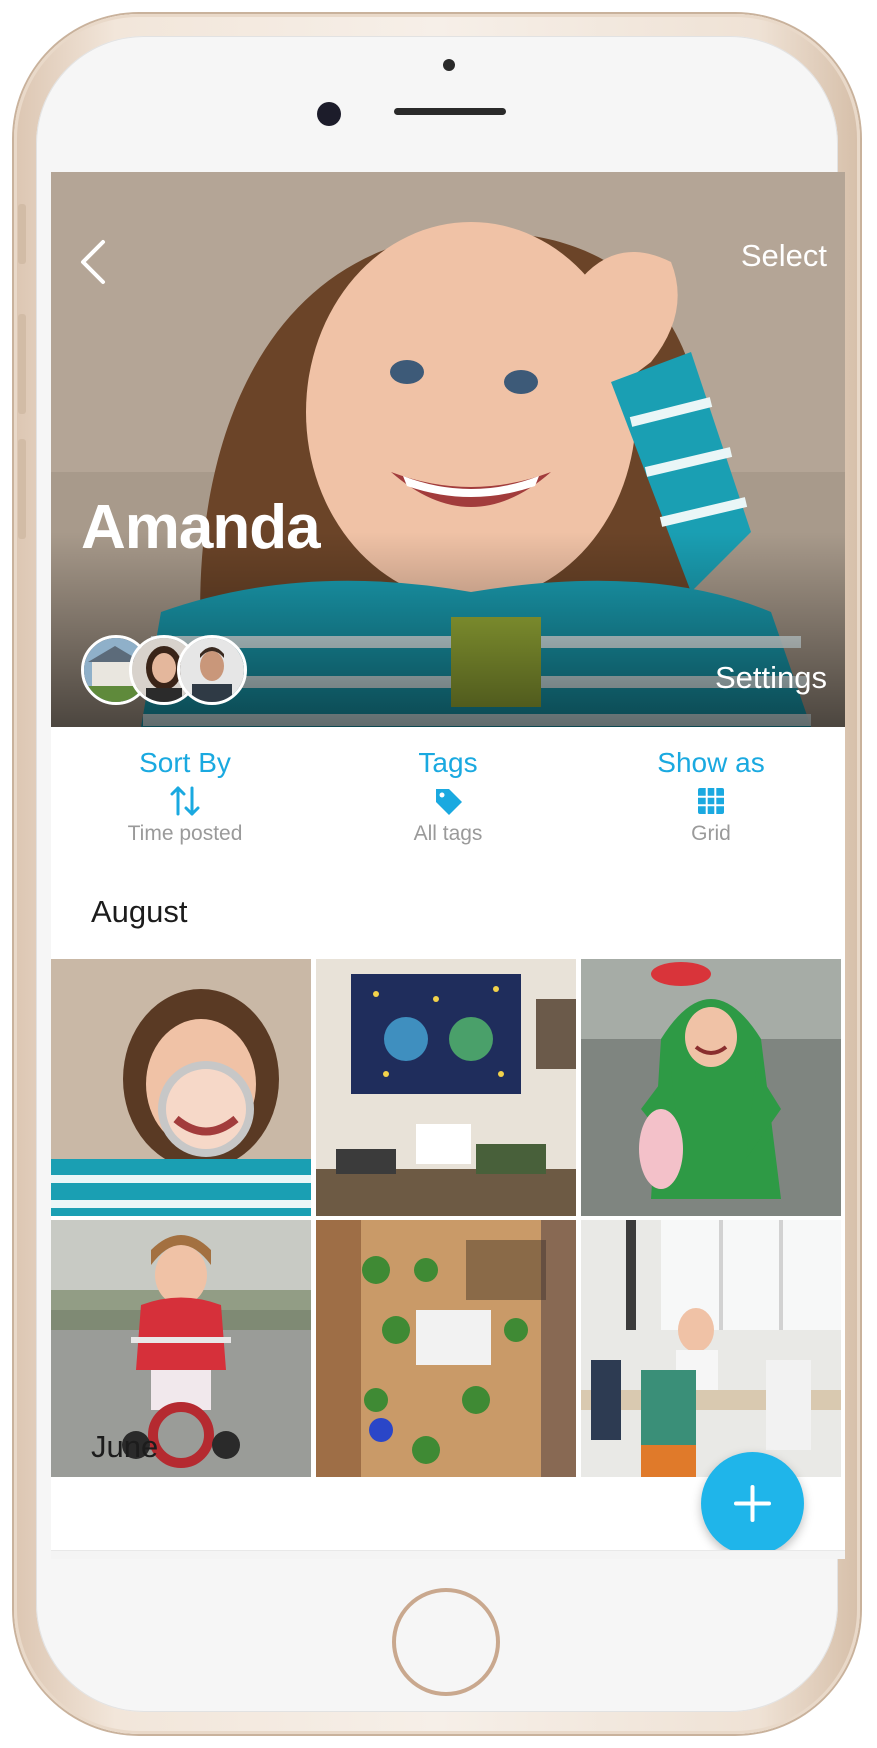 This screenshot has height=1748, width=877. I want to click on volume-up-button, so click(22, 364).